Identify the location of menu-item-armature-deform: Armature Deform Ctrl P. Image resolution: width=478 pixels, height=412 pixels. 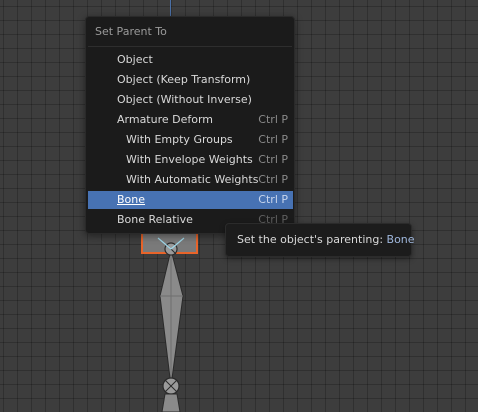
(190, 120).